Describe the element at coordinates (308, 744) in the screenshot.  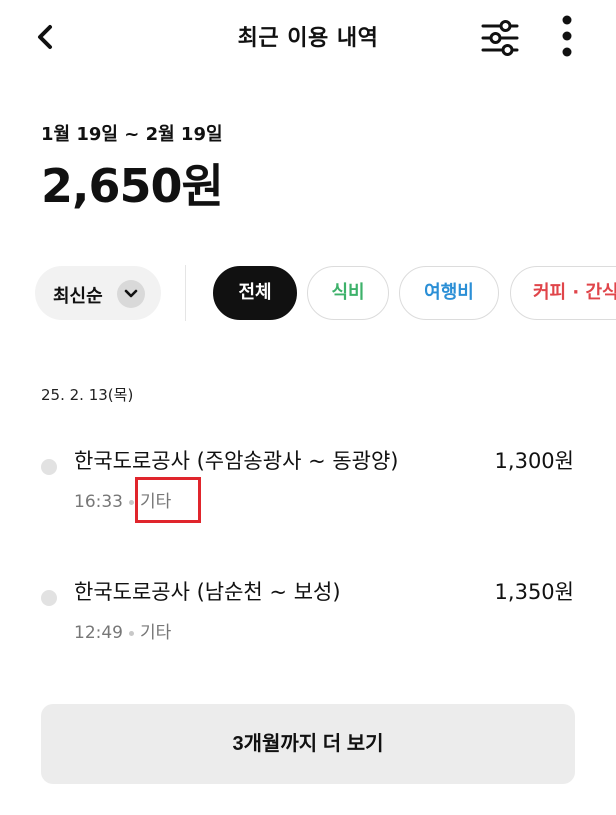
I see `load-more-button: 3개월까지 더 보기` at that location.